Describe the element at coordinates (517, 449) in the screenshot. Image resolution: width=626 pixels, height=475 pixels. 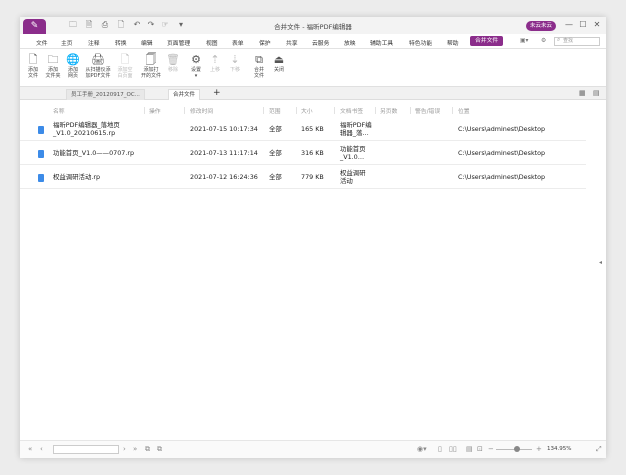
I see `zoom-slider-handle` at that location.